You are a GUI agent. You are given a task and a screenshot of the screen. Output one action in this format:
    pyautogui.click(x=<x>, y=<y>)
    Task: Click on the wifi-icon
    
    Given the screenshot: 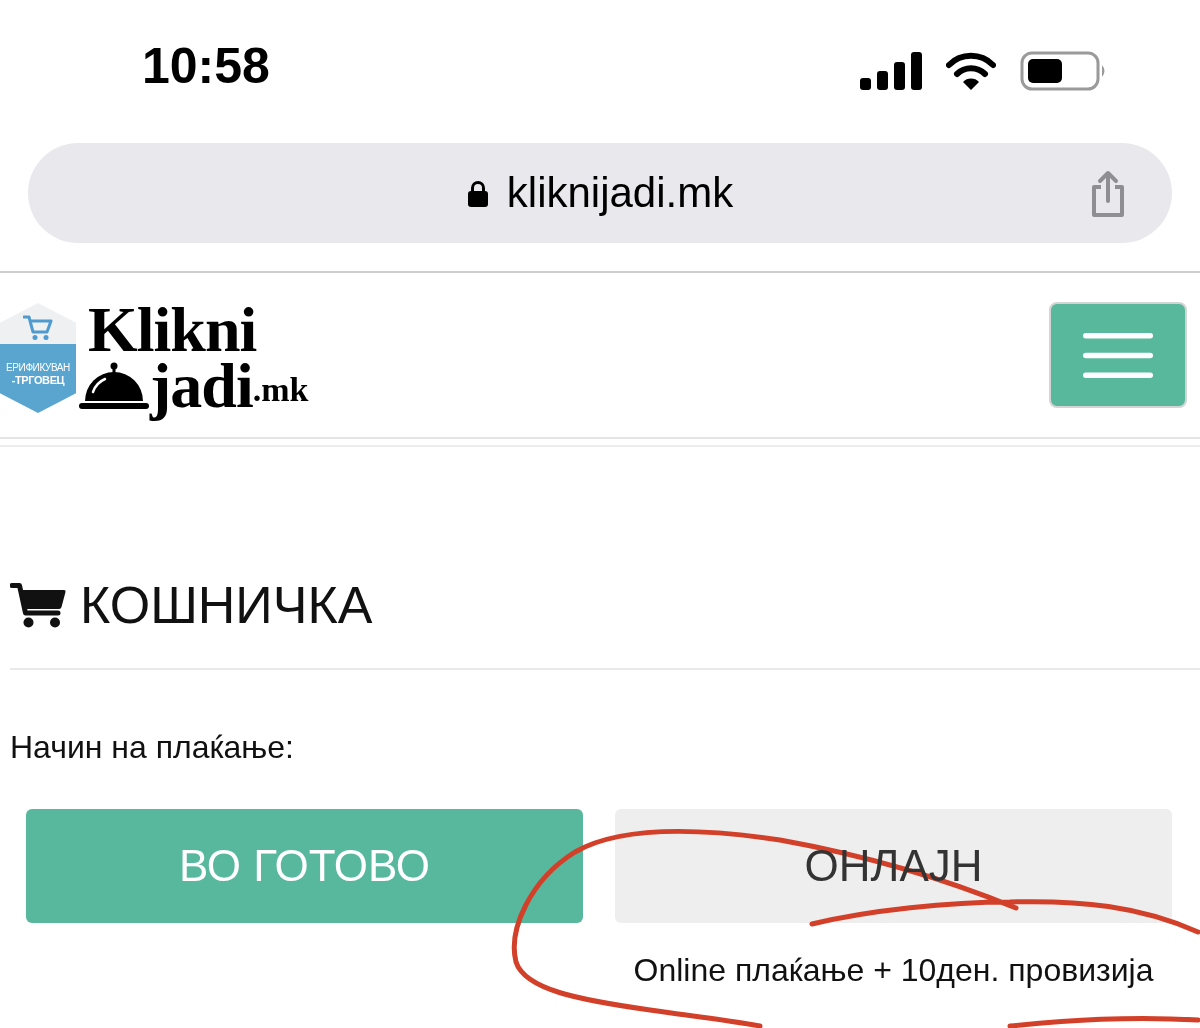 What is the action you would take?
    pyautogui.click(x=971, y=71)
    